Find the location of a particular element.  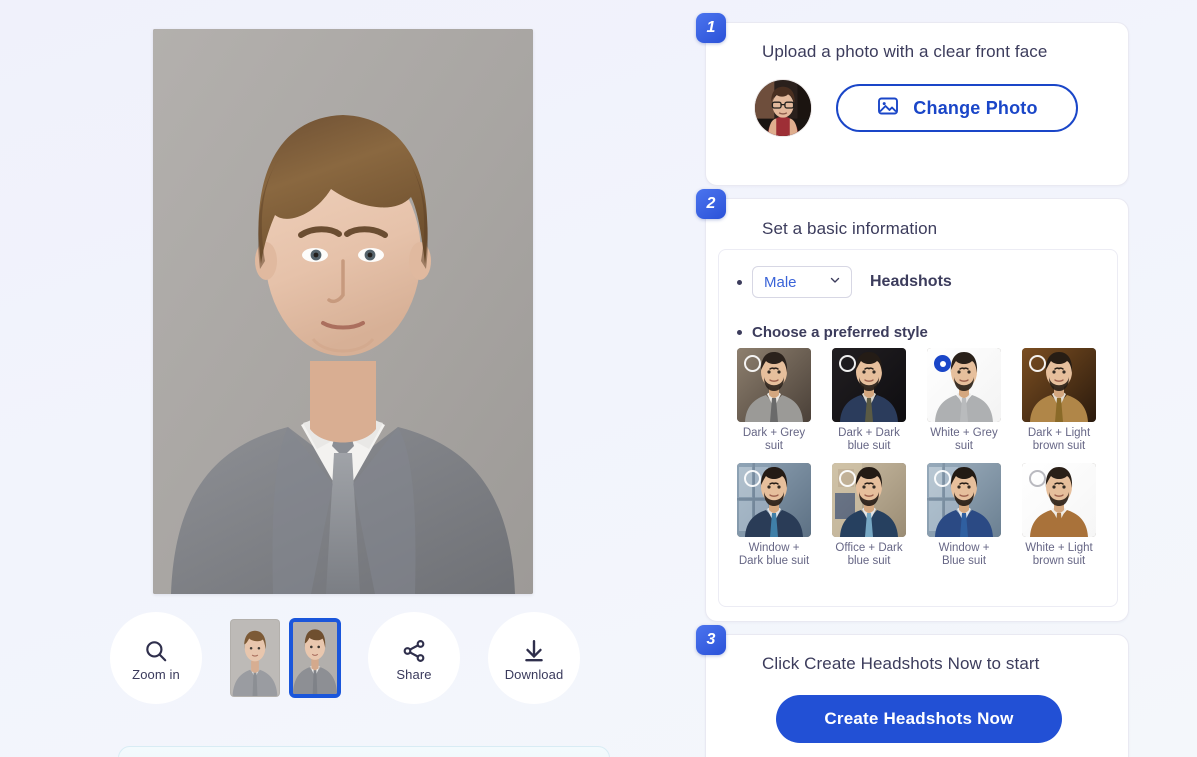

gender-select: Male is located at coordinates (802, 282).